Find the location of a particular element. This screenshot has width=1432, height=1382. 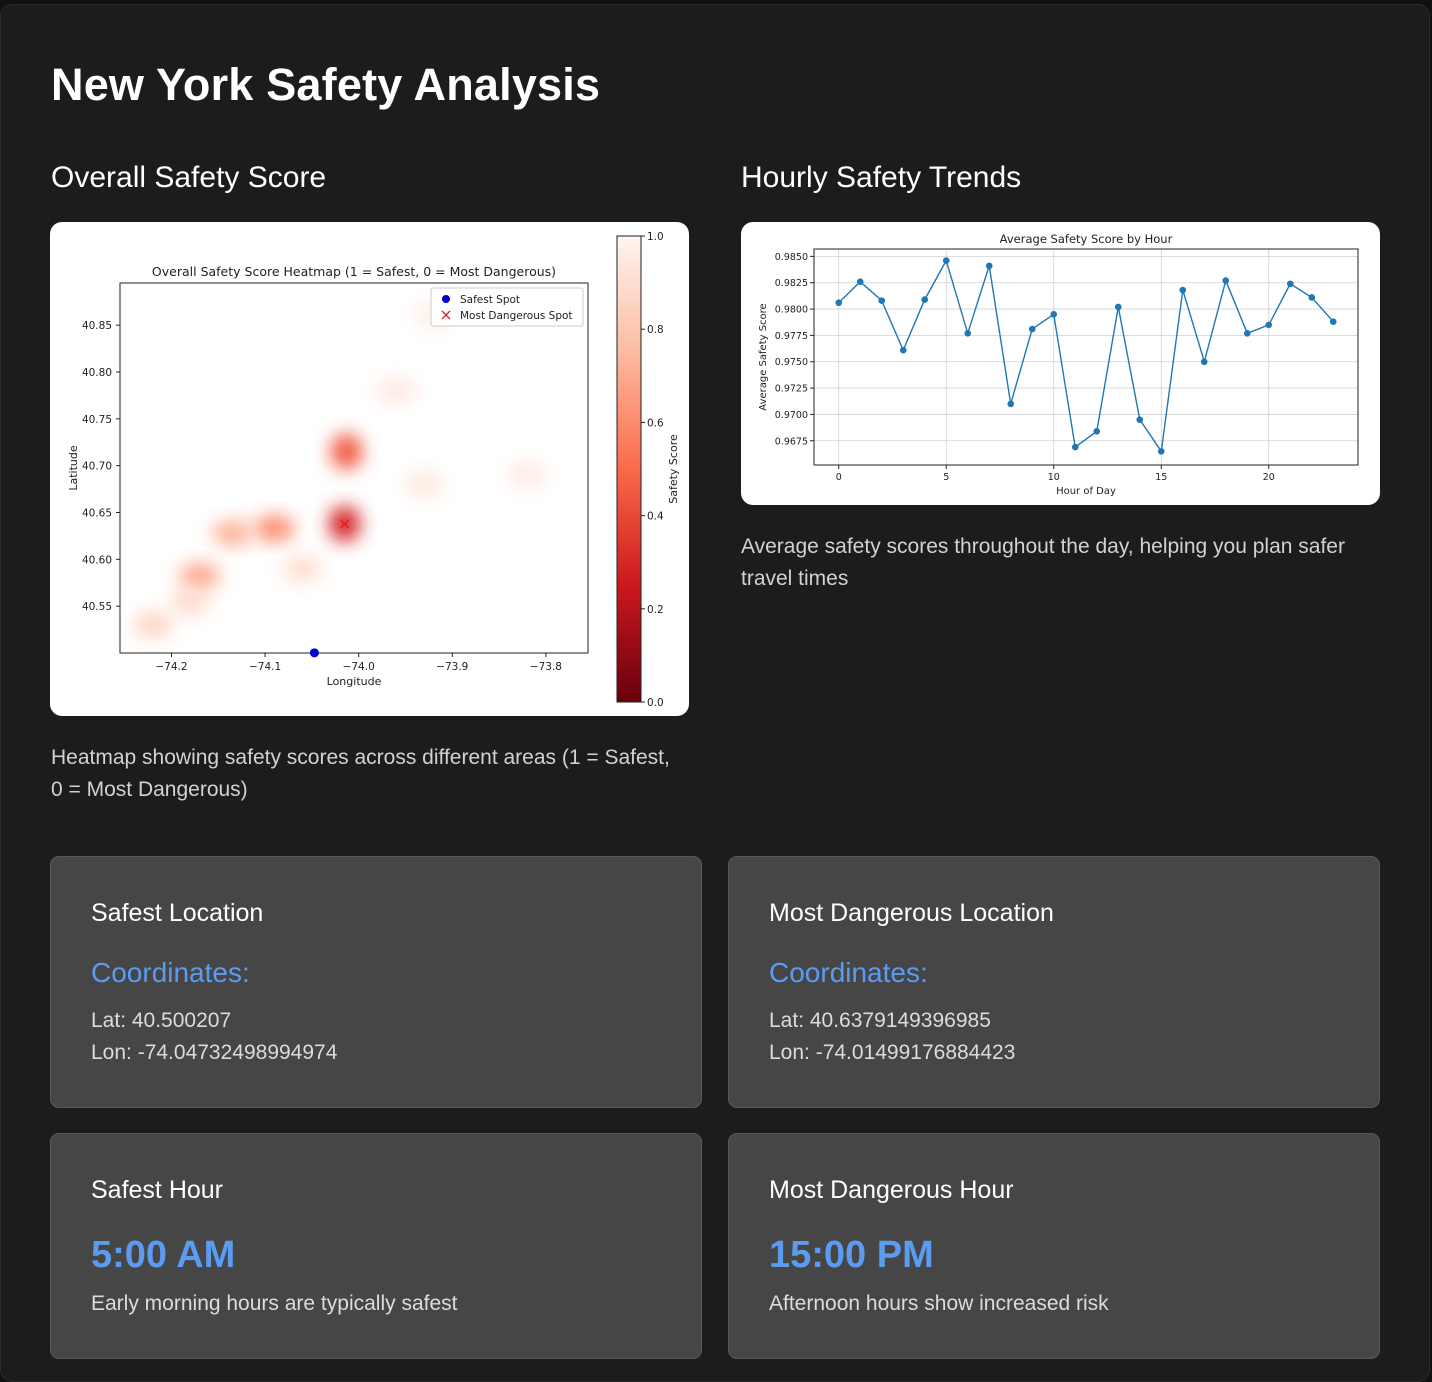

colorbar-tick-label: 0.2 is located at coordinates (655, 610).